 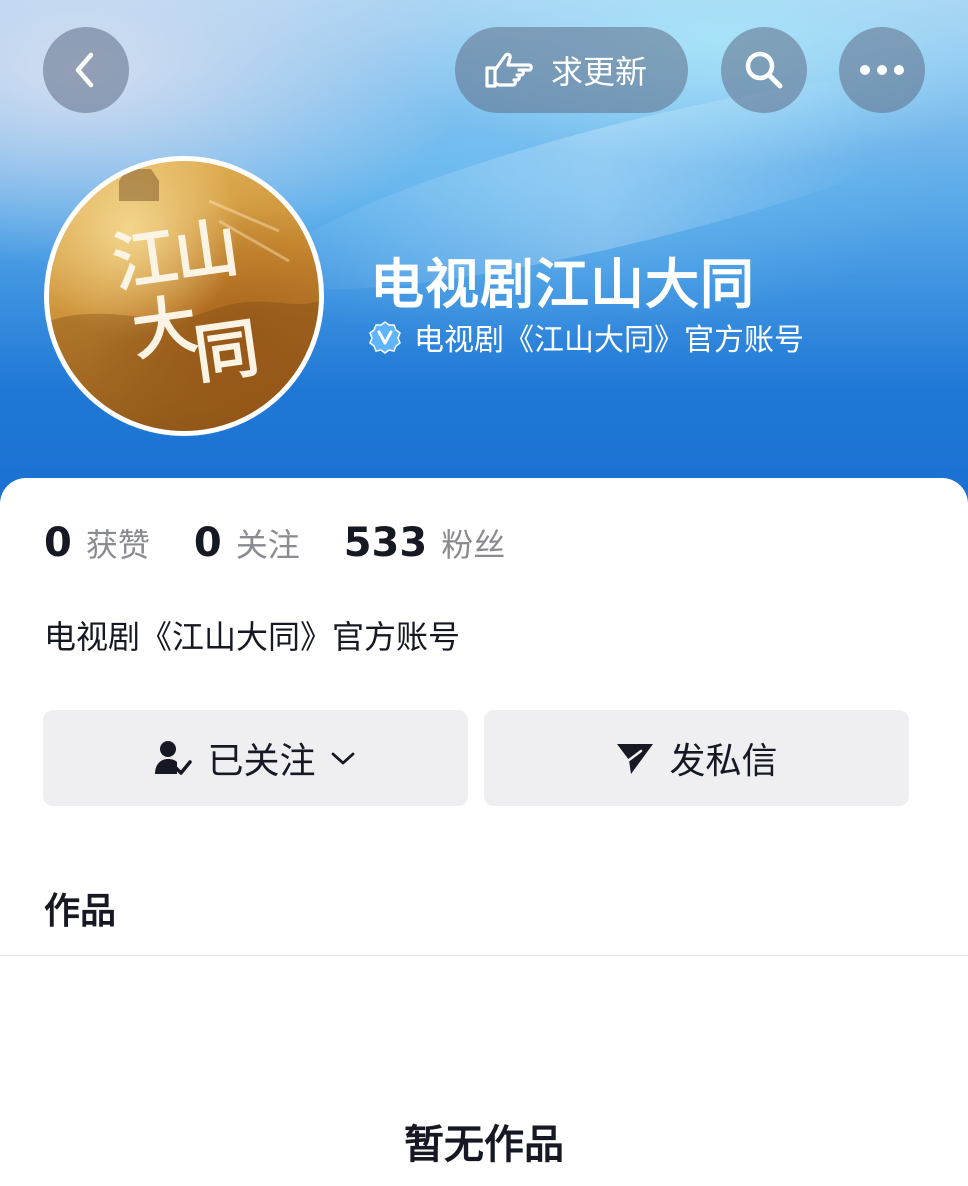 What do you see at coordinates (80, 908) in the screenshot?
I see `works-tab: 作品` at bounding box center [80, 908].